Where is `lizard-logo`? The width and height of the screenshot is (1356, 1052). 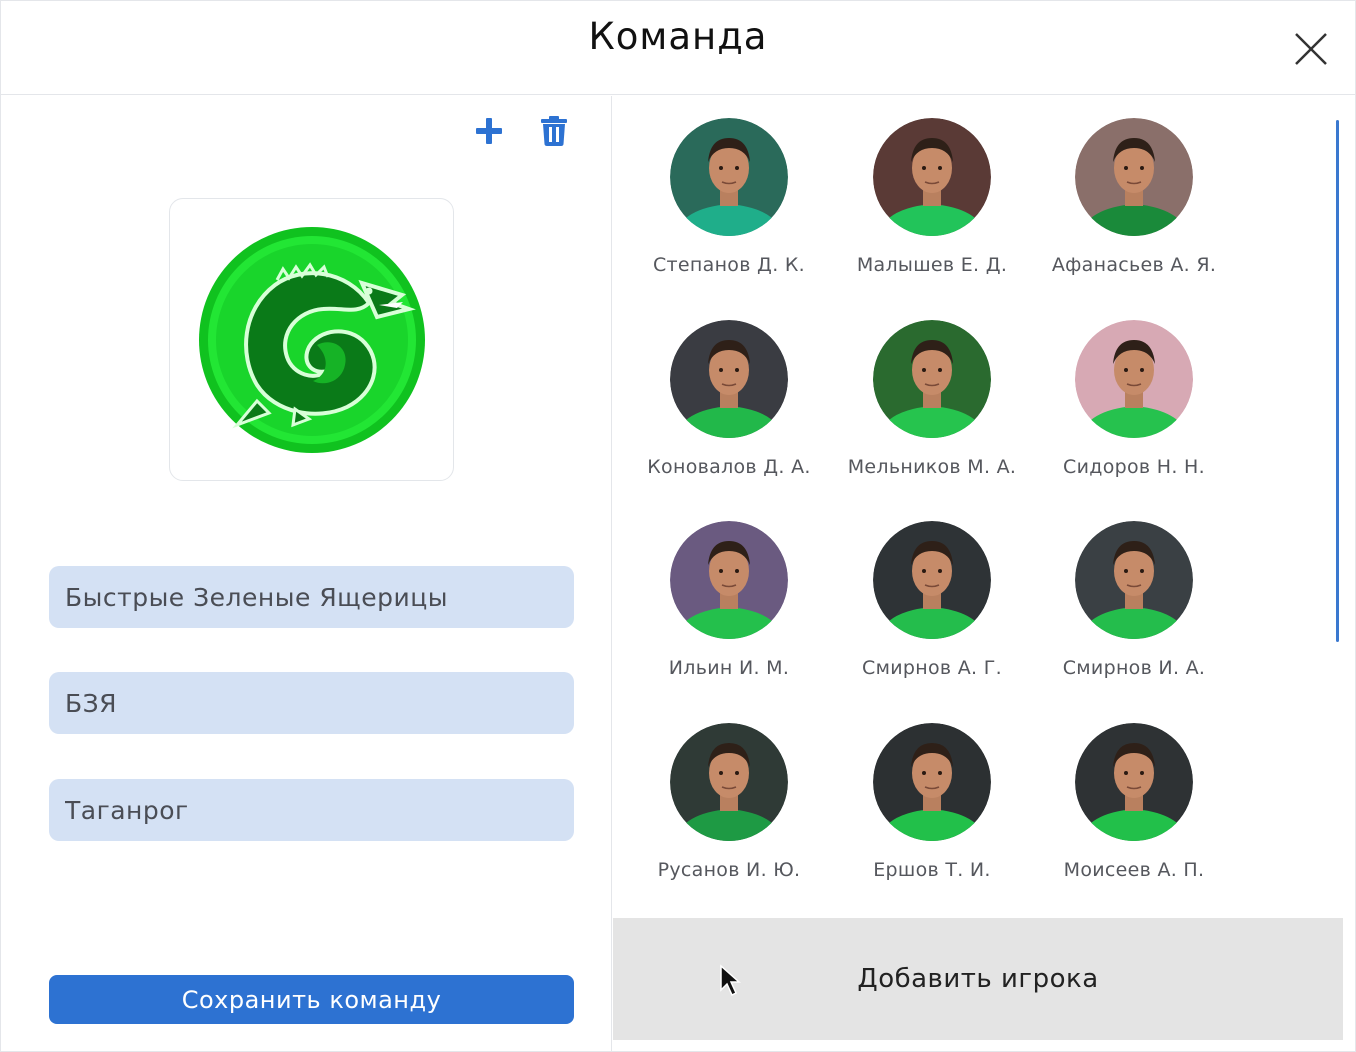
lizard-logo is located at coordinates (311, 339).